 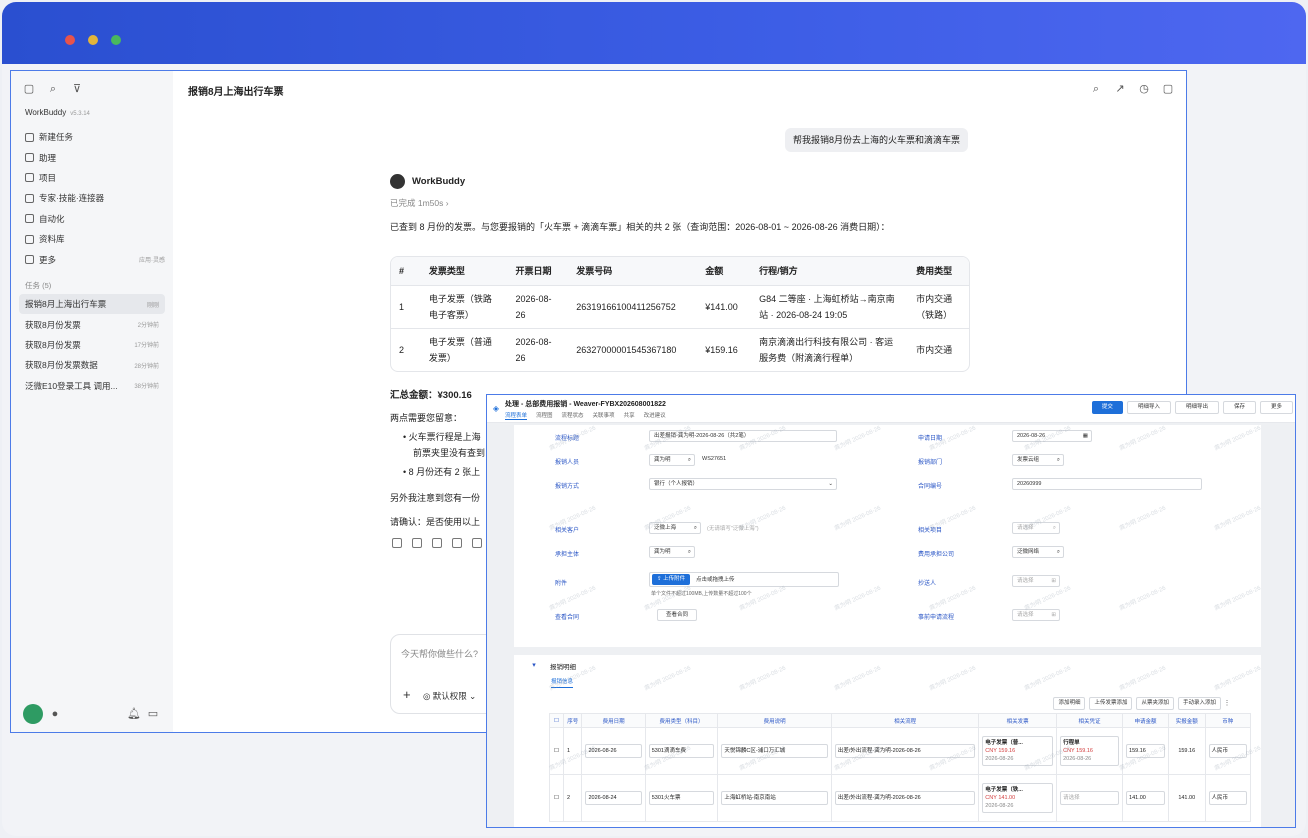 What do you see at coordinates (830, 484) in the screenshot?
I see `chevron-down-icon: ⌄` at bounding box center [830, 484].